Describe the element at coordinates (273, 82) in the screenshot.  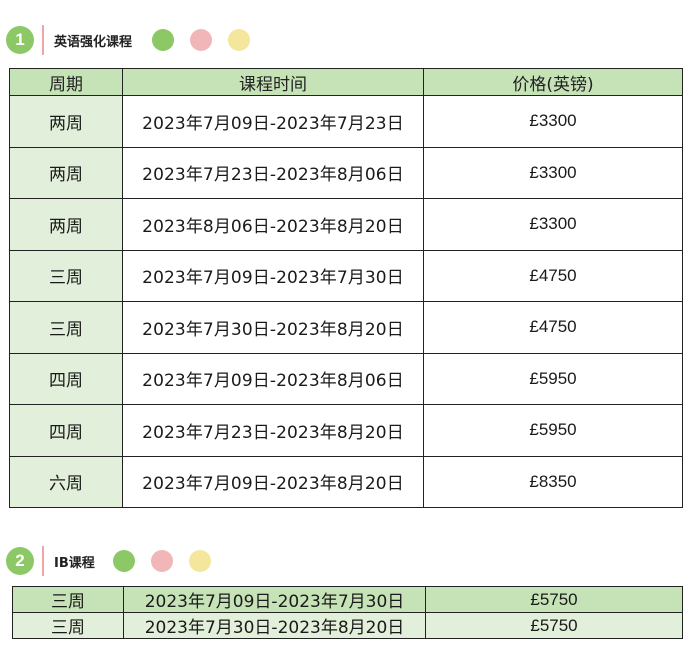
I see `header-dates: 课程时间` at that location.